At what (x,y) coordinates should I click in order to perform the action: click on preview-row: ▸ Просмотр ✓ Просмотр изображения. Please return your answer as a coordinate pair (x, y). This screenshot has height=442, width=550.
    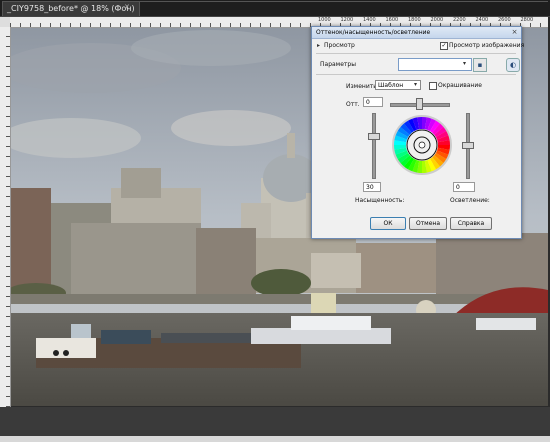
    Looking at the image, I should click on (419, 45).